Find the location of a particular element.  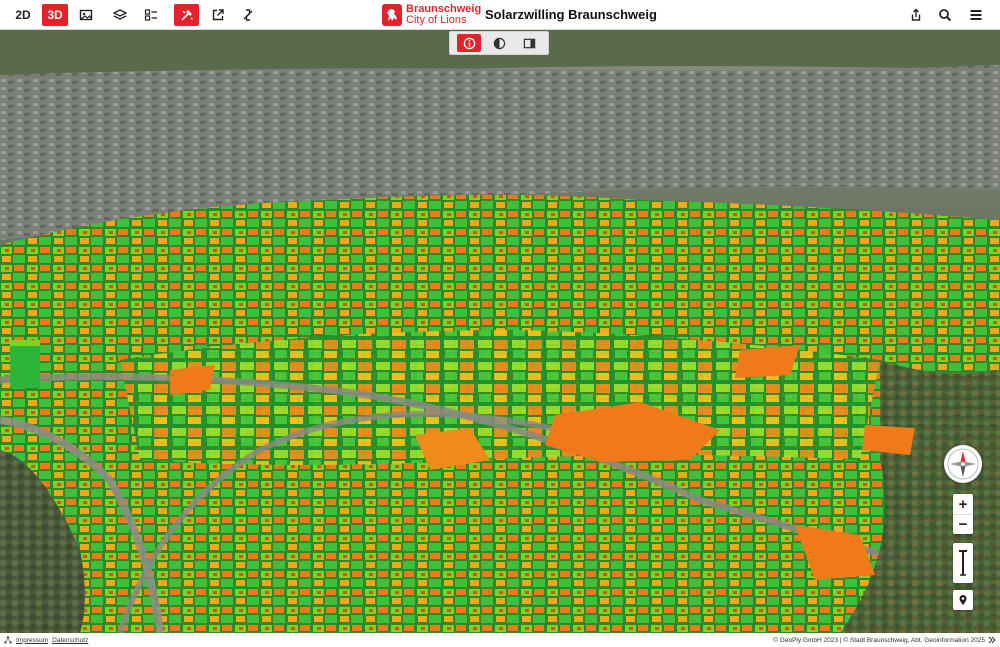

map-mode-toolbar is located at coordinates (499, 43).